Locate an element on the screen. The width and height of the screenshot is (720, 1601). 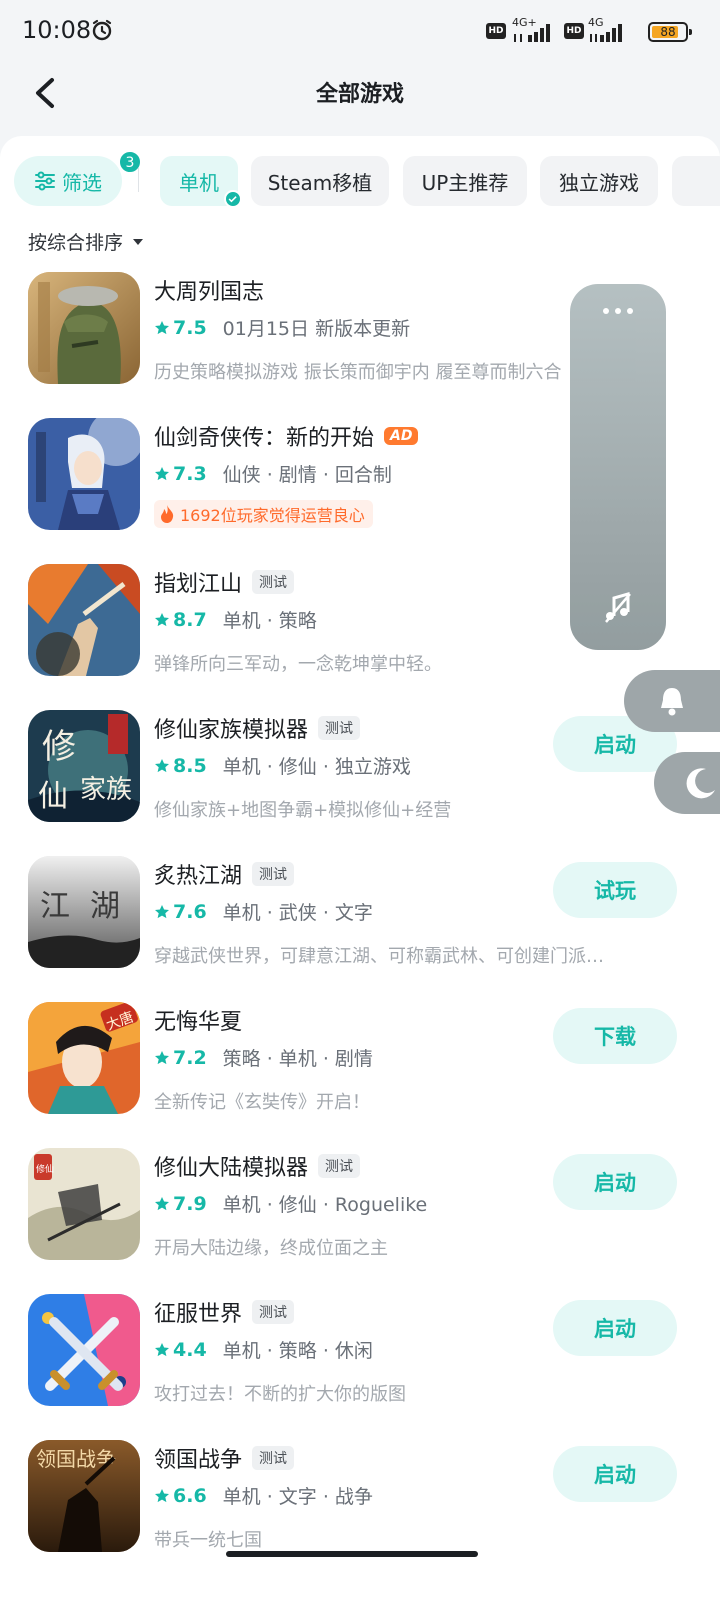
game-meta: 8.7 单机 · 策略 is located at coordinates (235, 619).